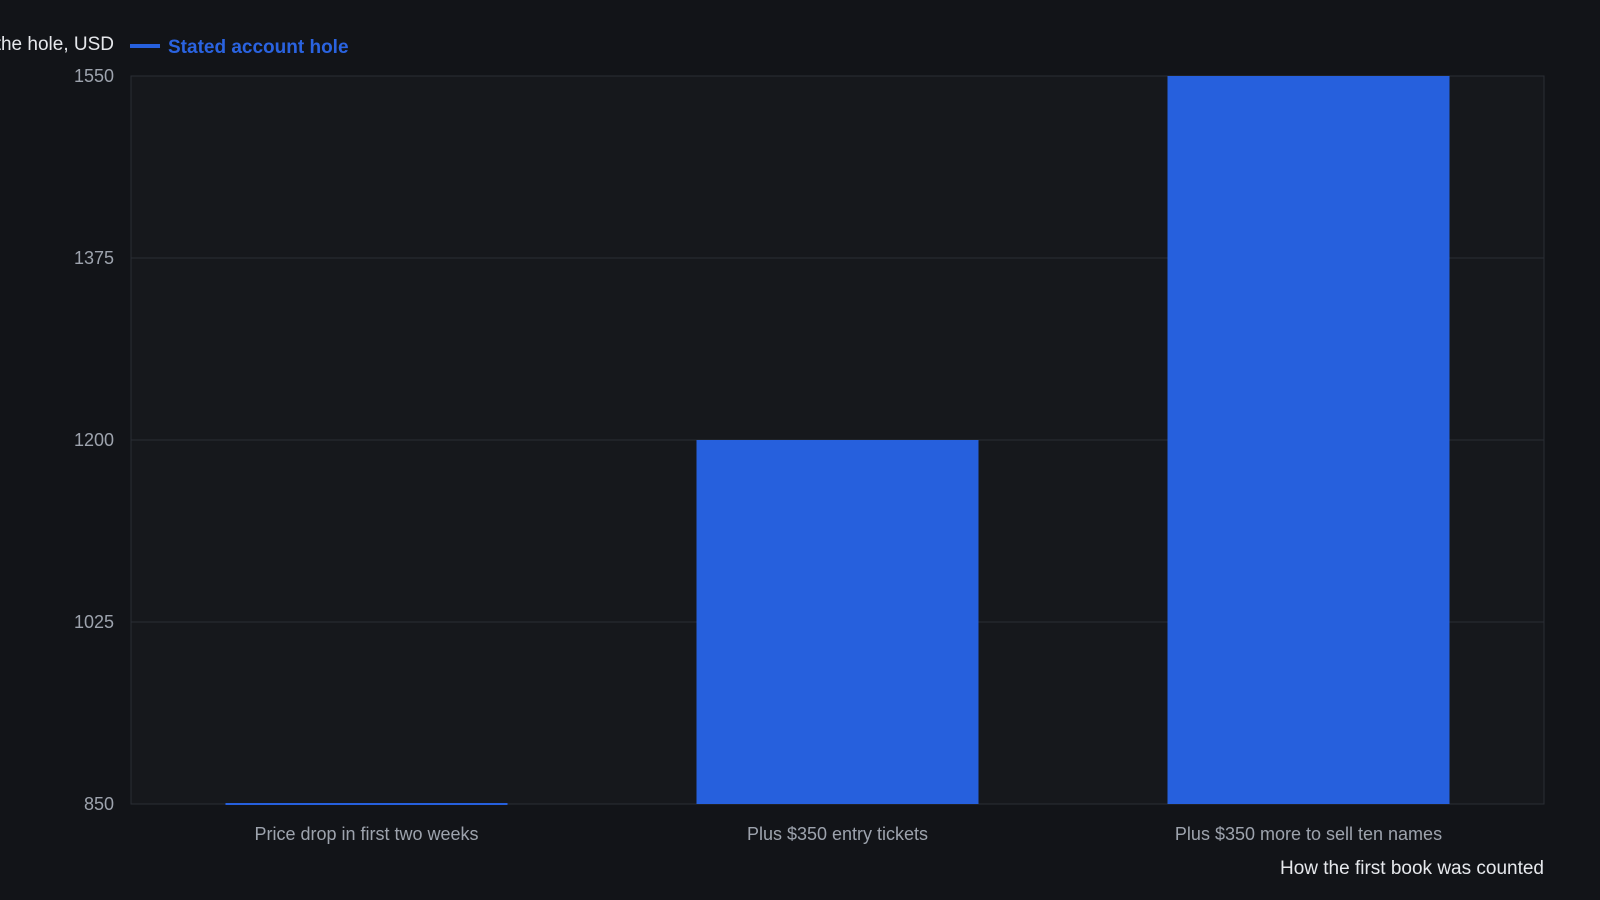 Image resolution: width=1600 pixels, height=900 pixels. I want to click on y-axis-ticks: 850 1025 1200 1375 1550, so click(94, 440).